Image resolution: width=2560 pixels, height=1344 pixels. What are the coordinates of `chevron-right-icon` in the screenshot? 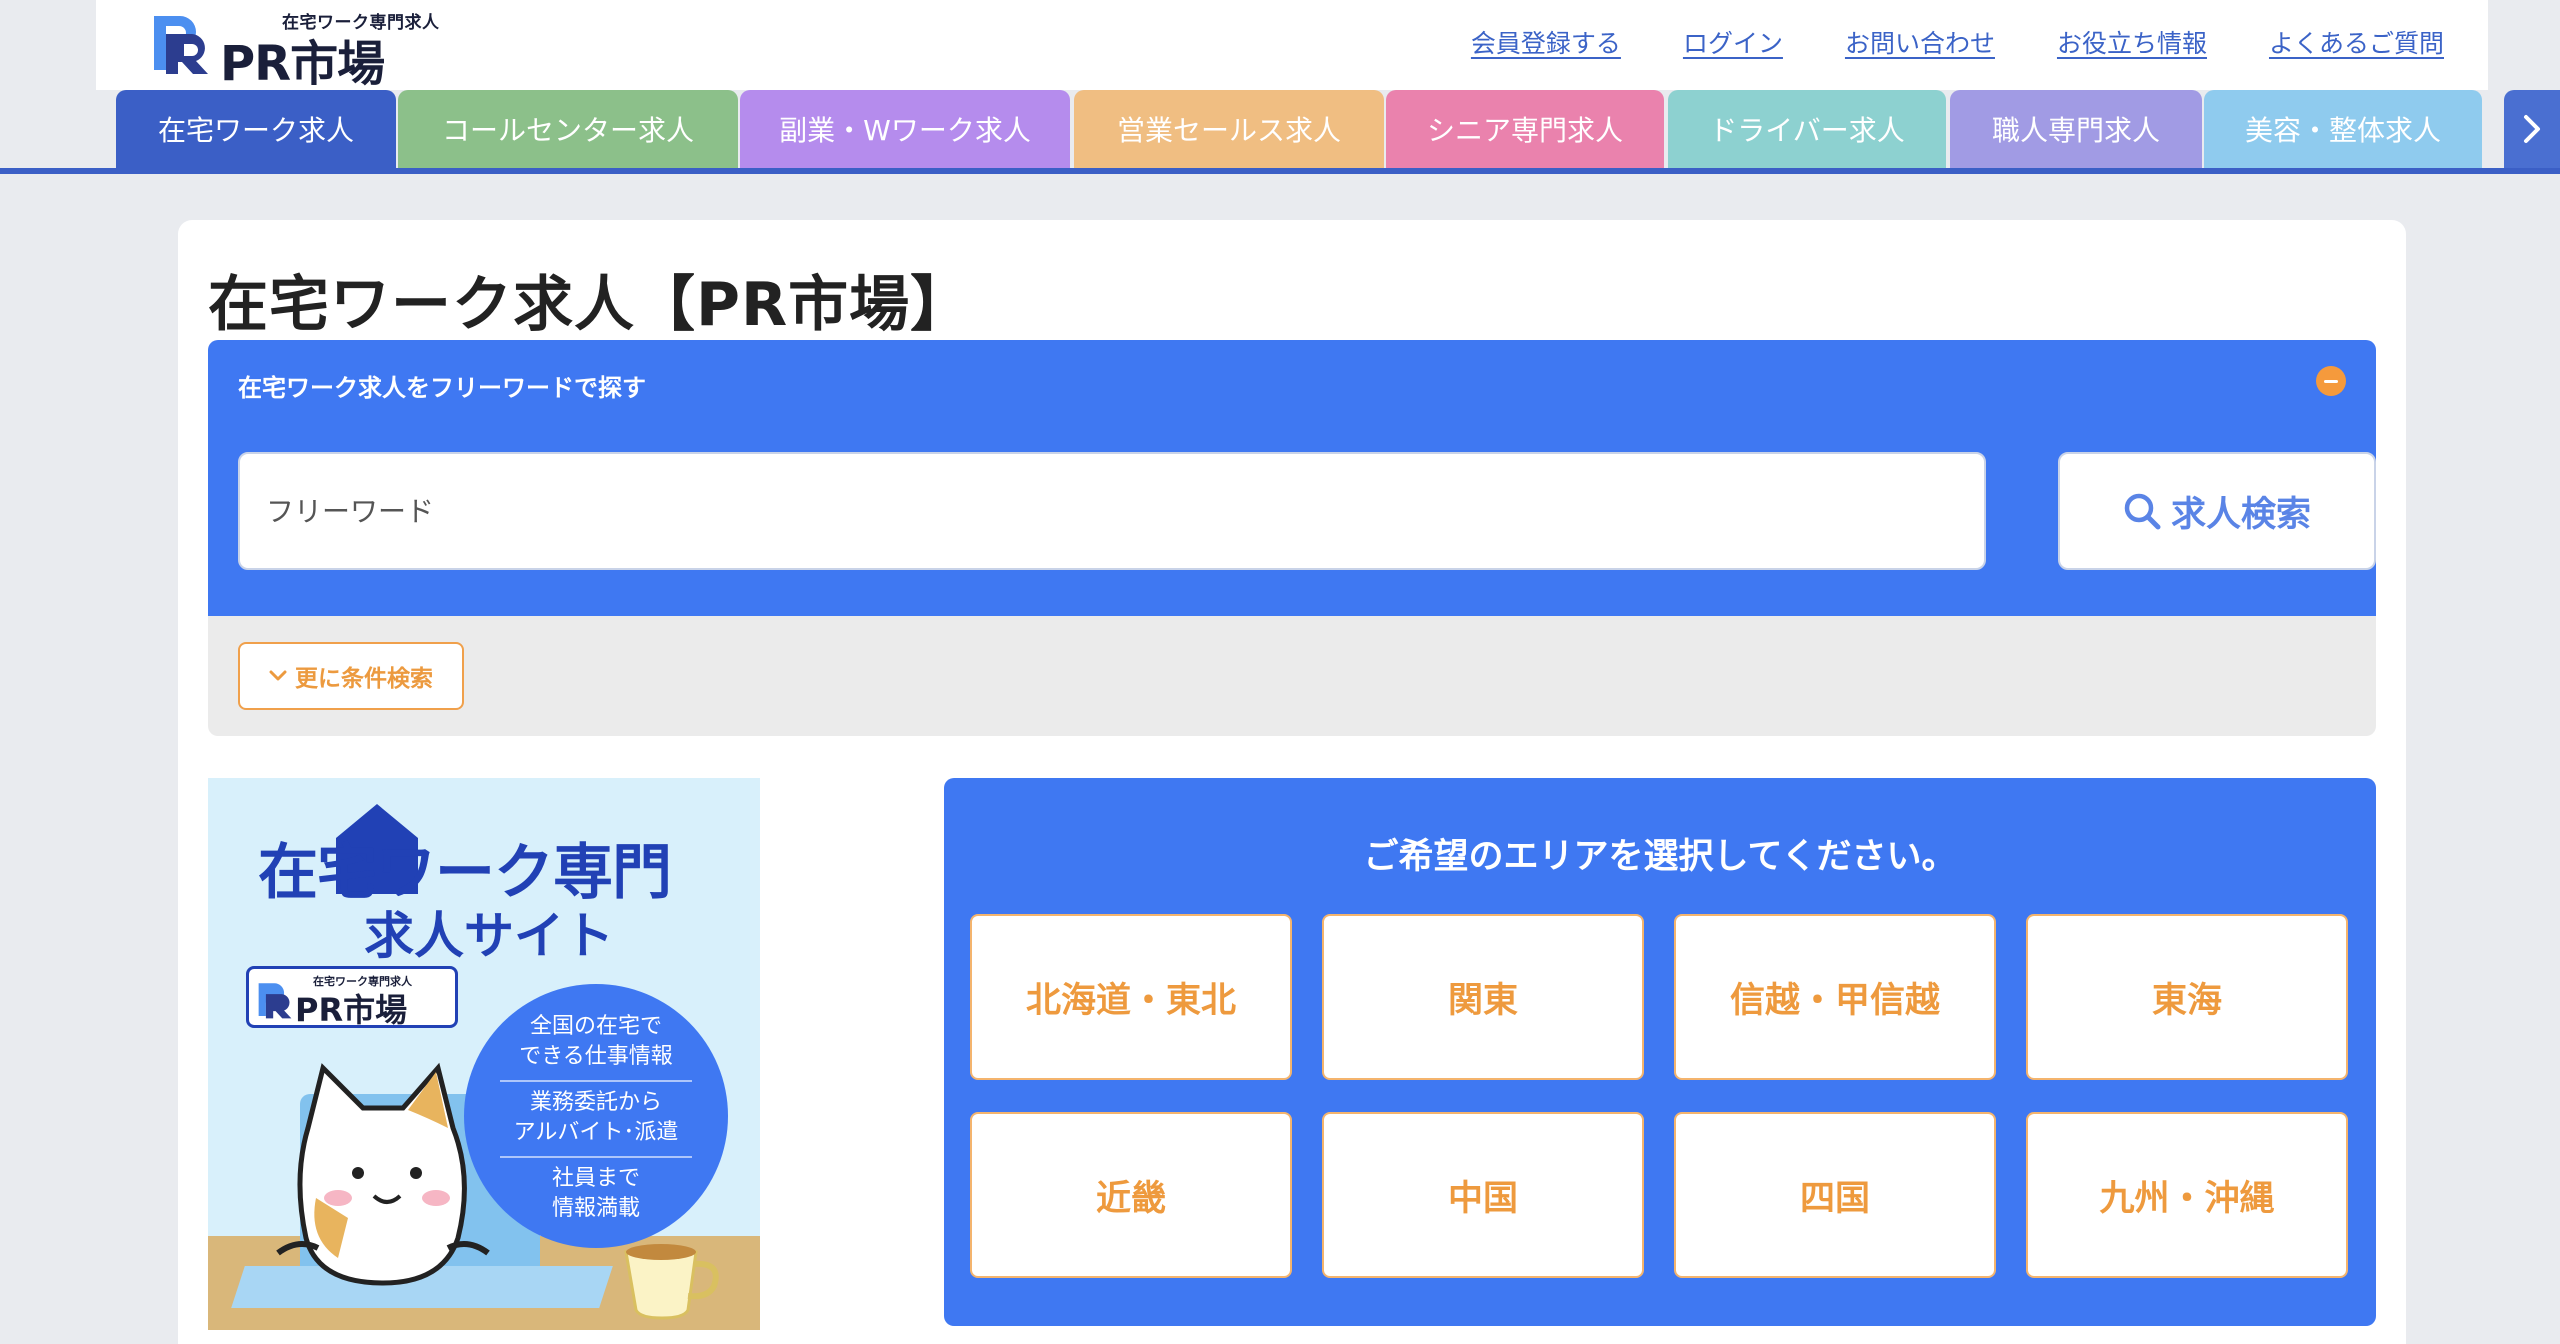 It's located at (2532, 129).